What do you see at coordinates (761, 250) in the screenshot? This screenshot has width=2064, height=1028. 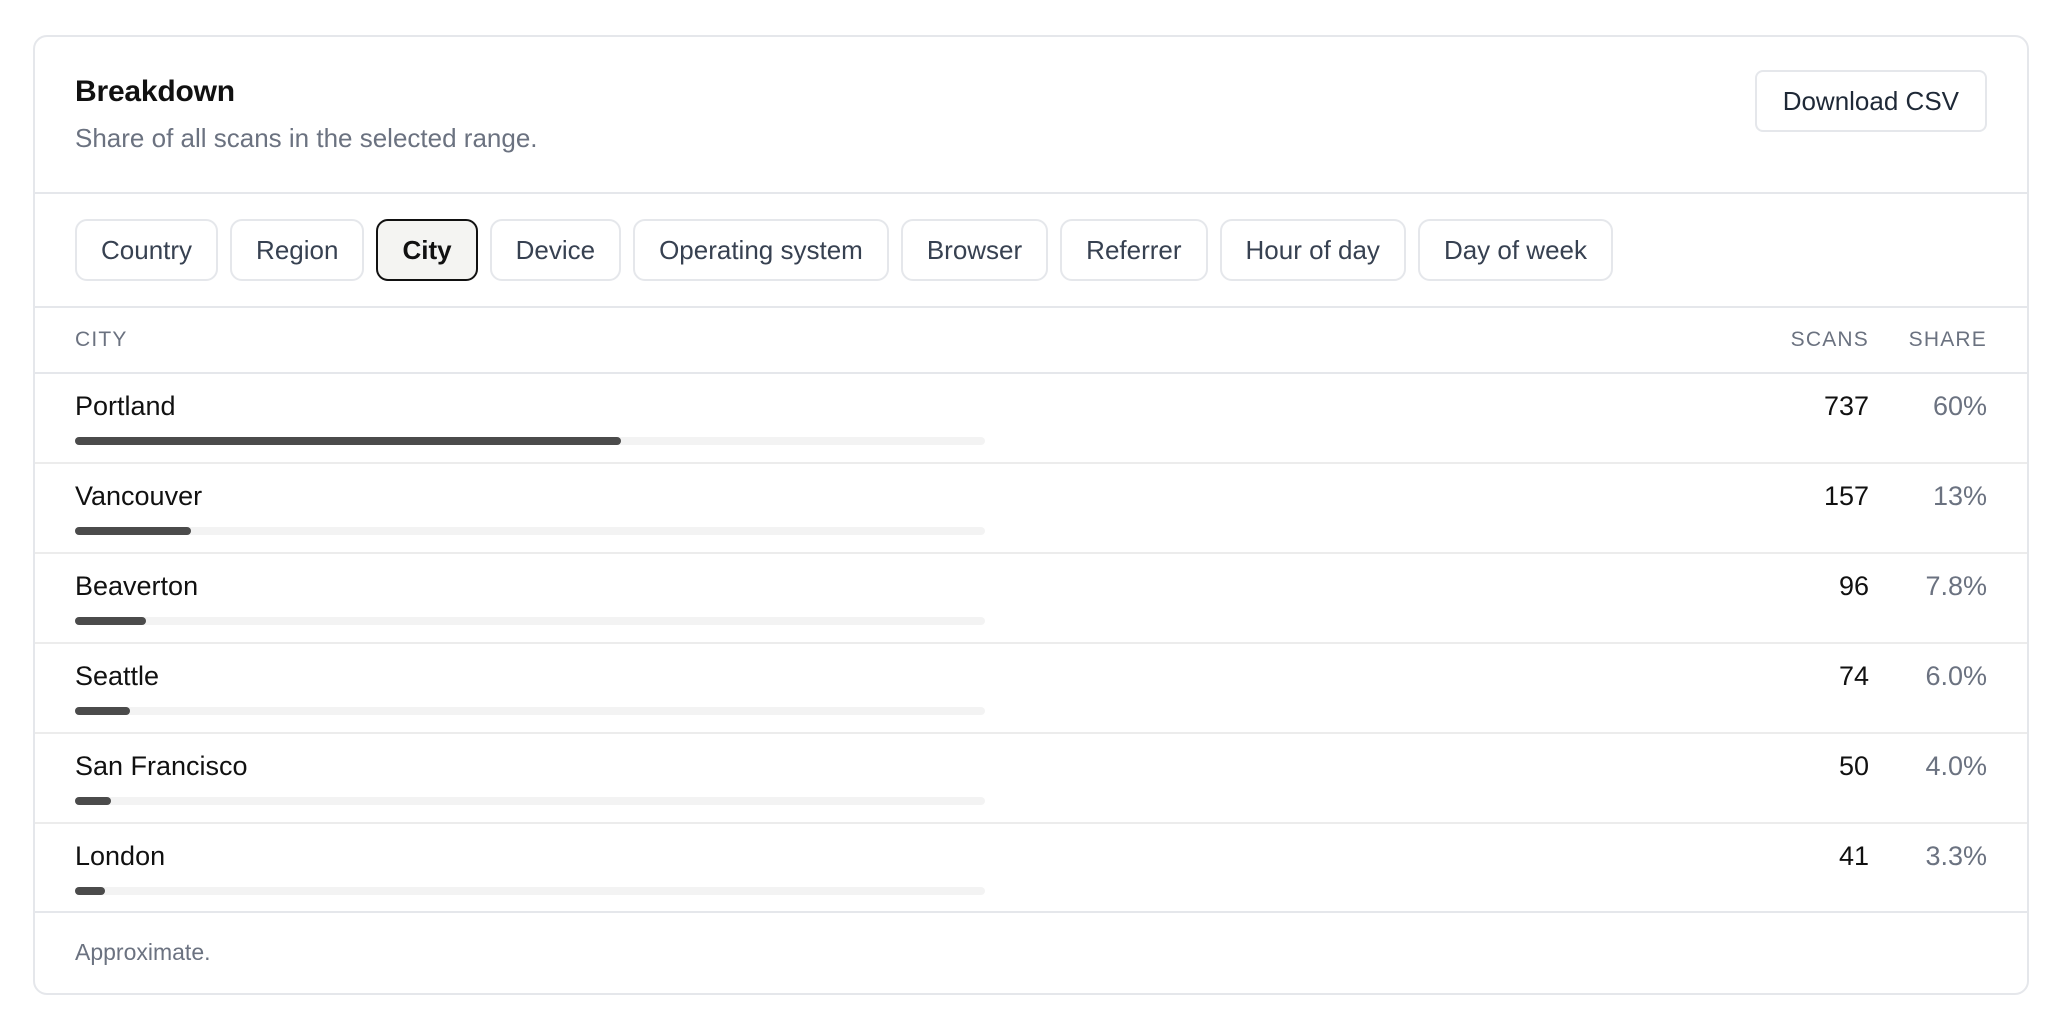 I see `tab-operating-system: Operating system` at bounding box center [761, 250].